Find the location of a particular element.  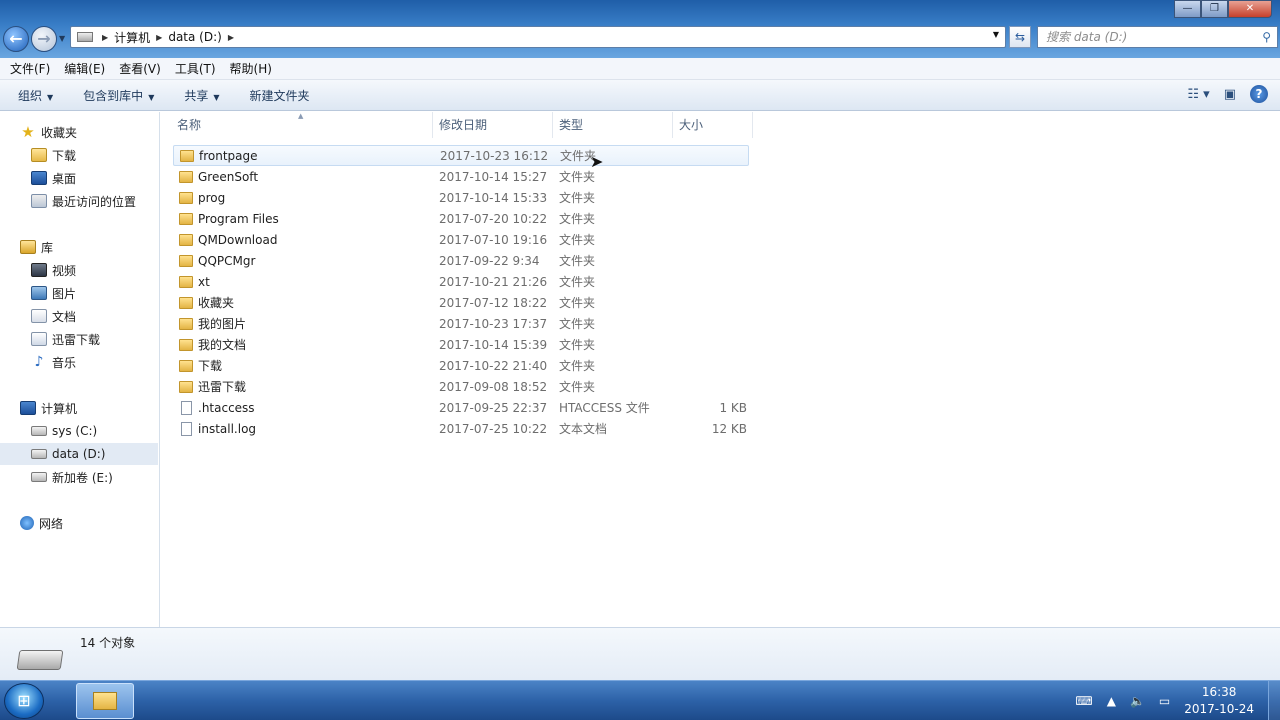

maximize-button: ❐ is located at coordinates (1214, 9).